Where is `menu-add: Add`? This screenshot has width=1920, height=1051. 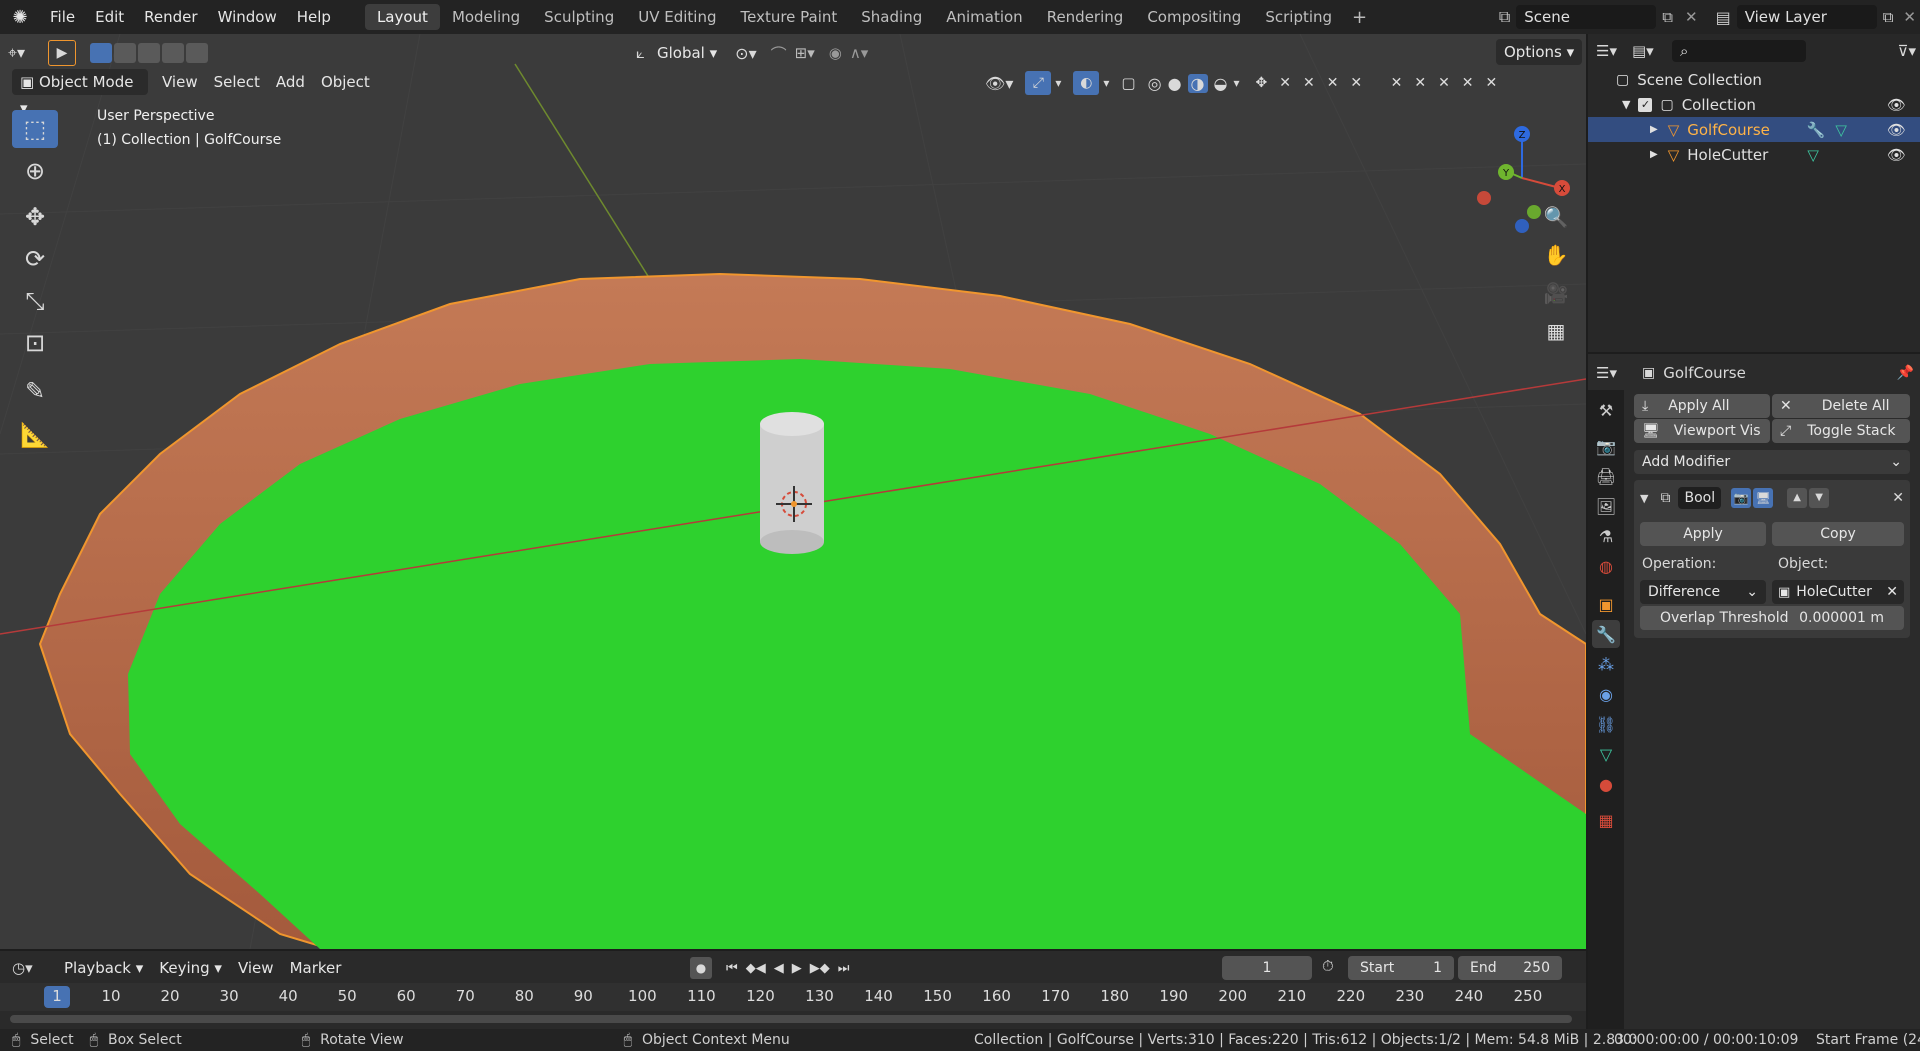 menu-add: Add is located at coordinates (290, 82).